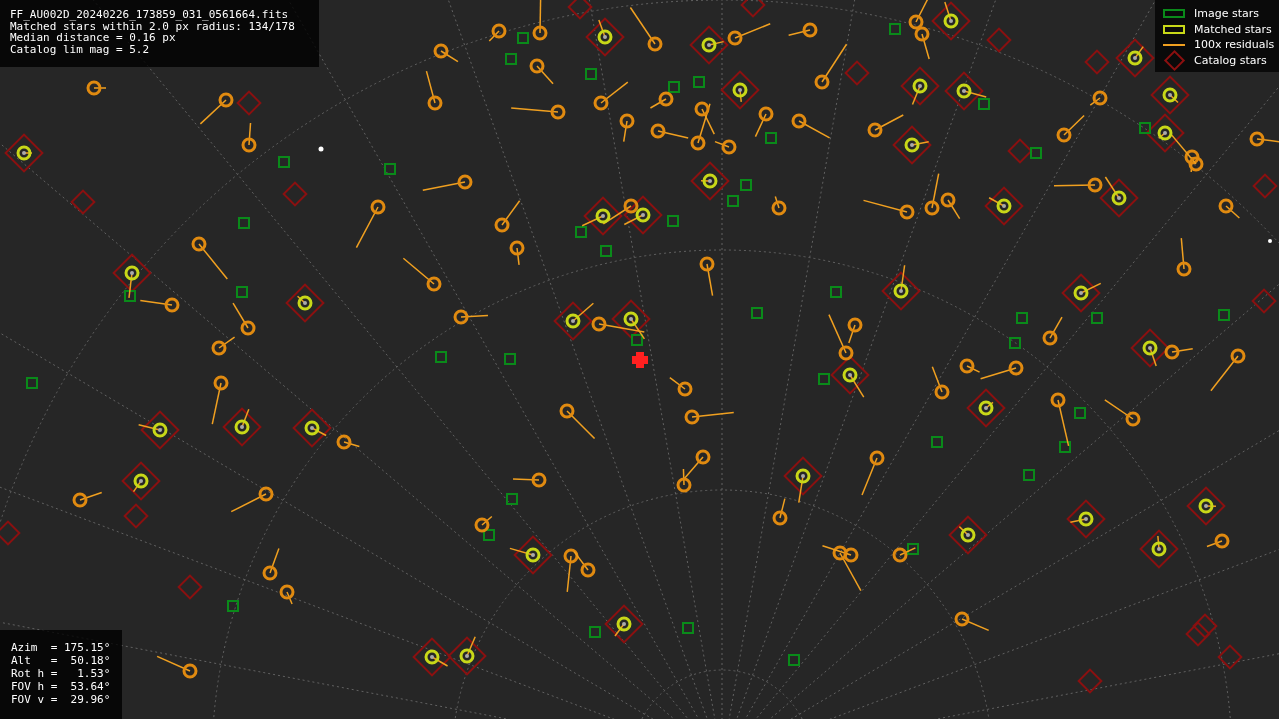 The width and height of the screenshot is (1279, 719). I want to click on info-text: FF_AU002D_20240226_173859_031_0561664.fits, so click(150, 15).